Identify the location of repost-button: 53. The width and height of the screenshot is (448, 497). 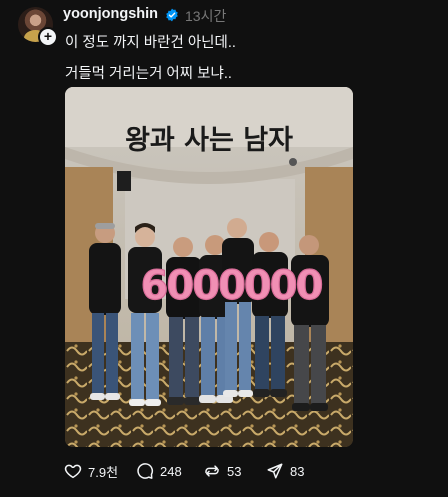
(222, 471).